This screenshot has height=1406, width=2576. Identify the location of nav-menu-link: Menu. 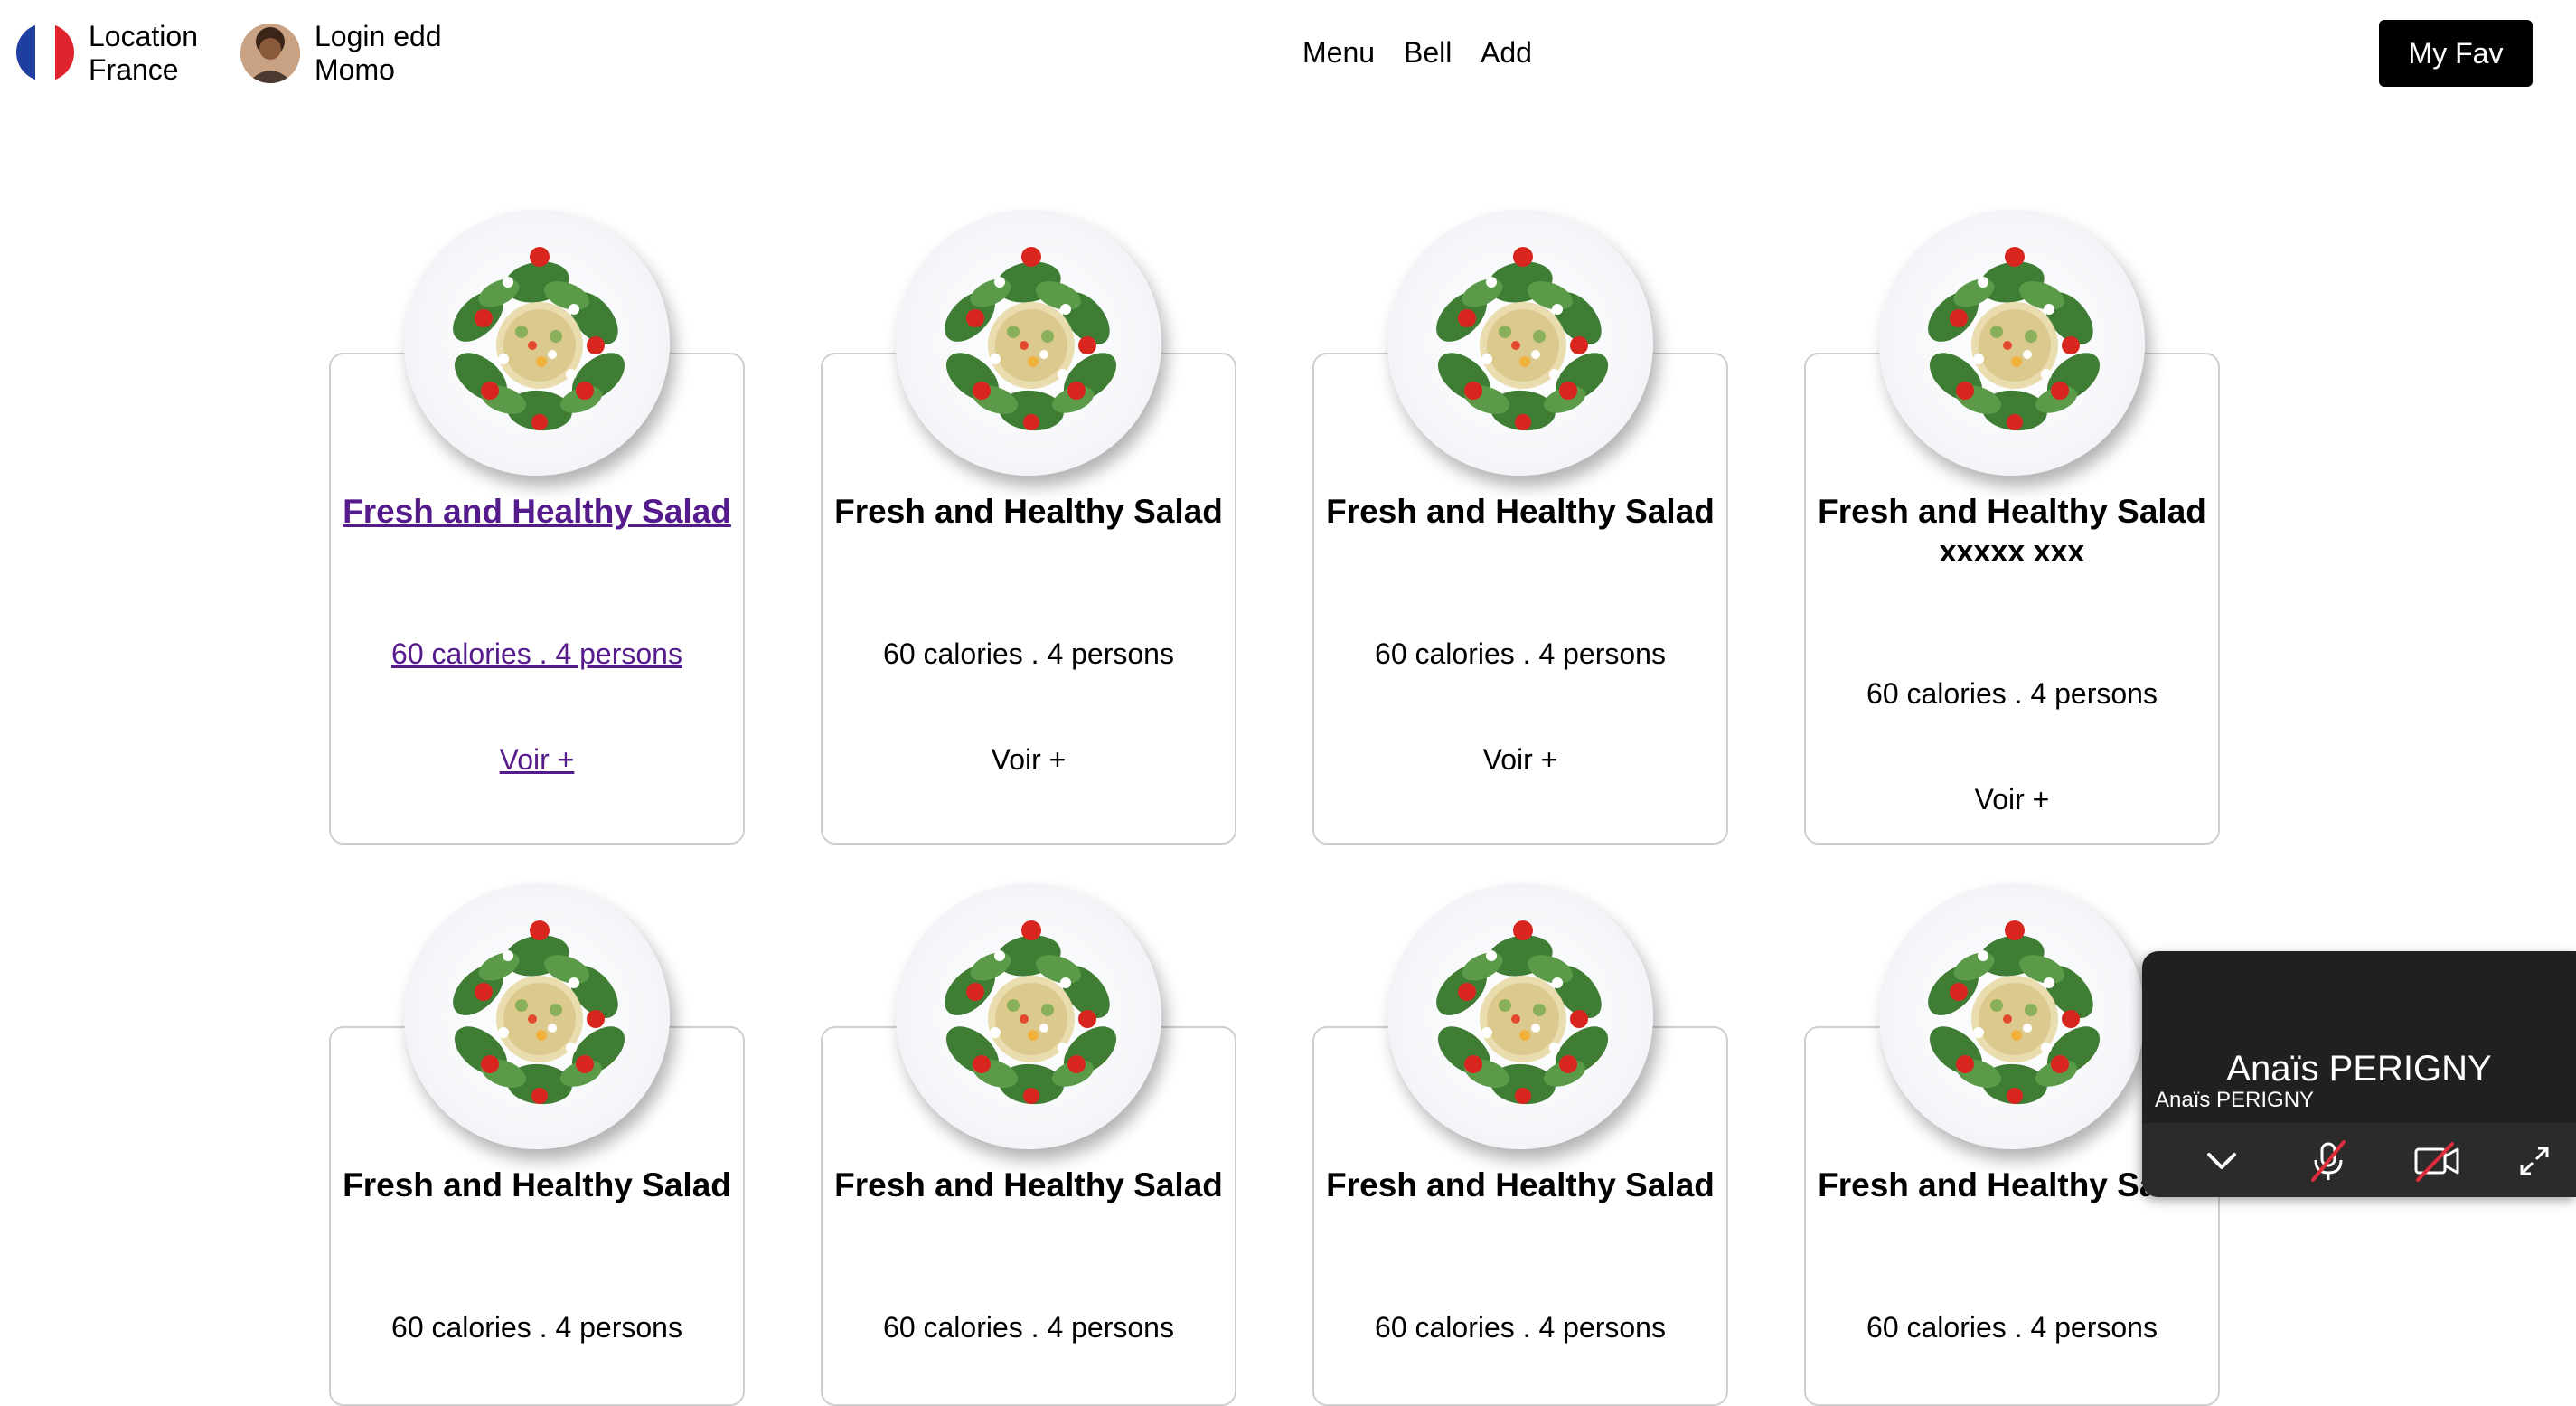
(1339, 52).